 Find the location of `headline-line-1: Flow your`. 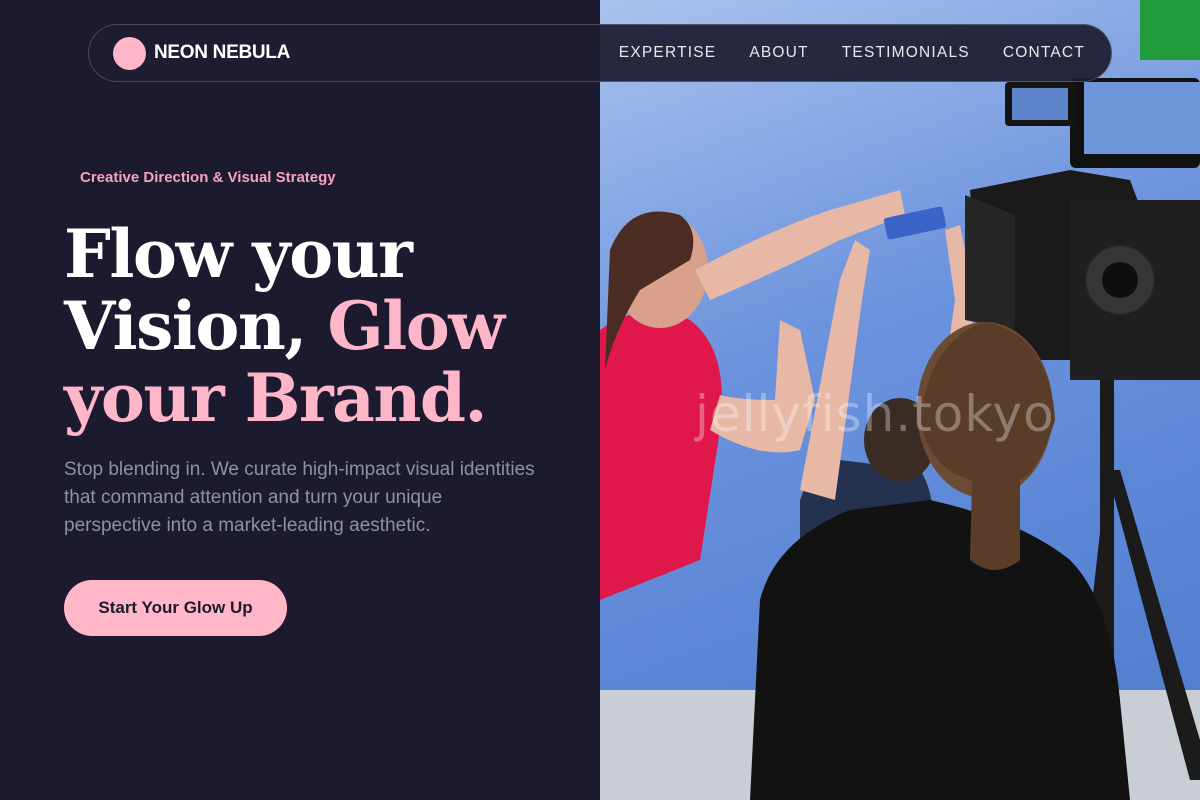

headline-line-1: Flow your is located at coordinates (238, 254).